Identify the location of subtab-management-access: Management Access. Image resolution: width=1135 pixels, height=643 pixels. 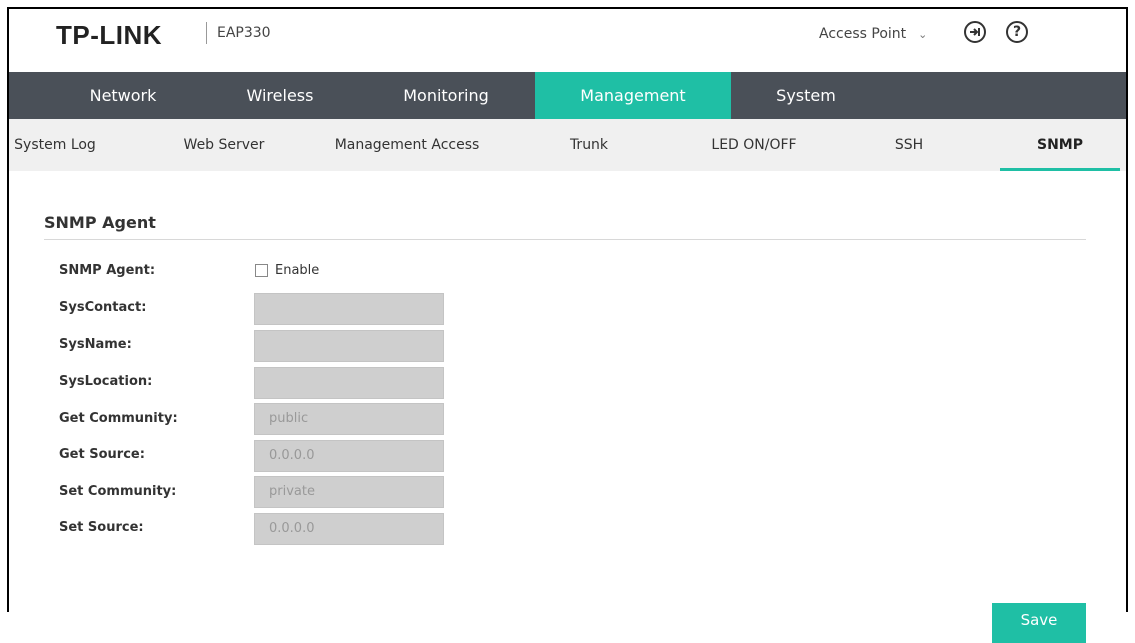
(407, 145).